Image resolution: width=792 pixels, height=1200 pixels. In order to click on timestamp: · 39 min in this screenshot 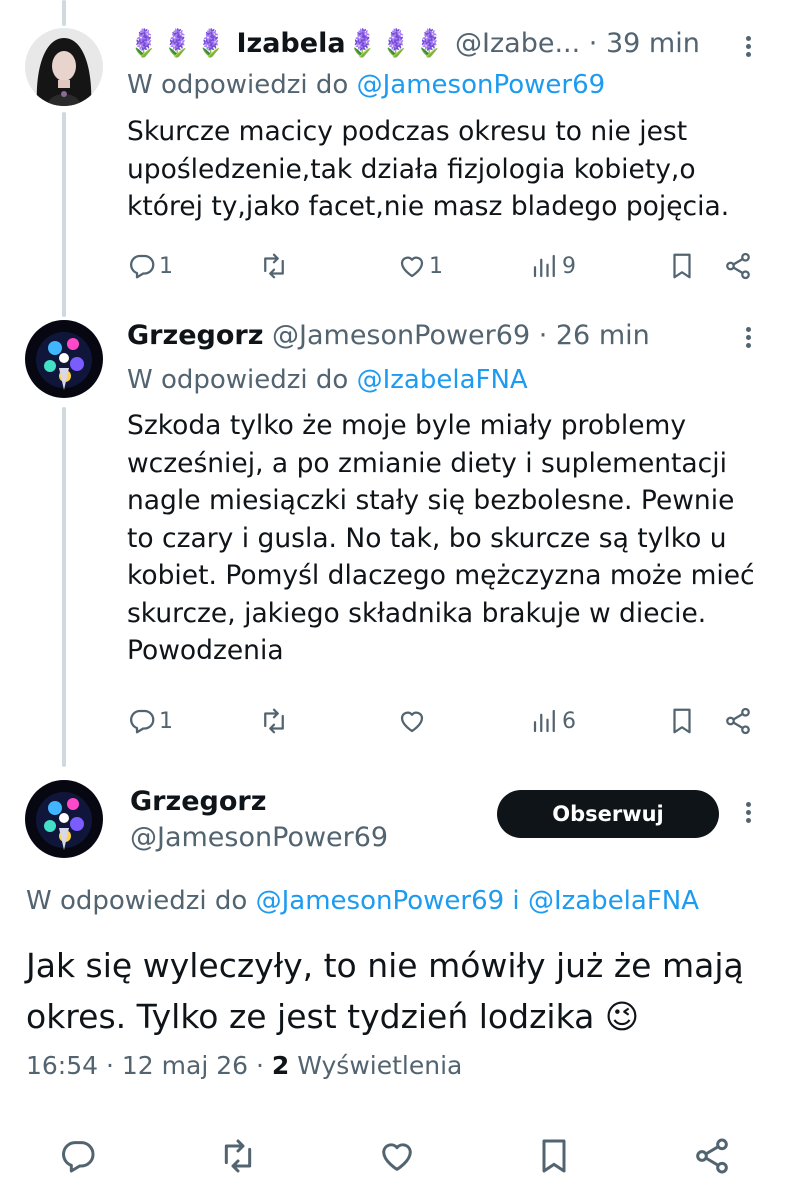, I will do `click(644, 43)`.